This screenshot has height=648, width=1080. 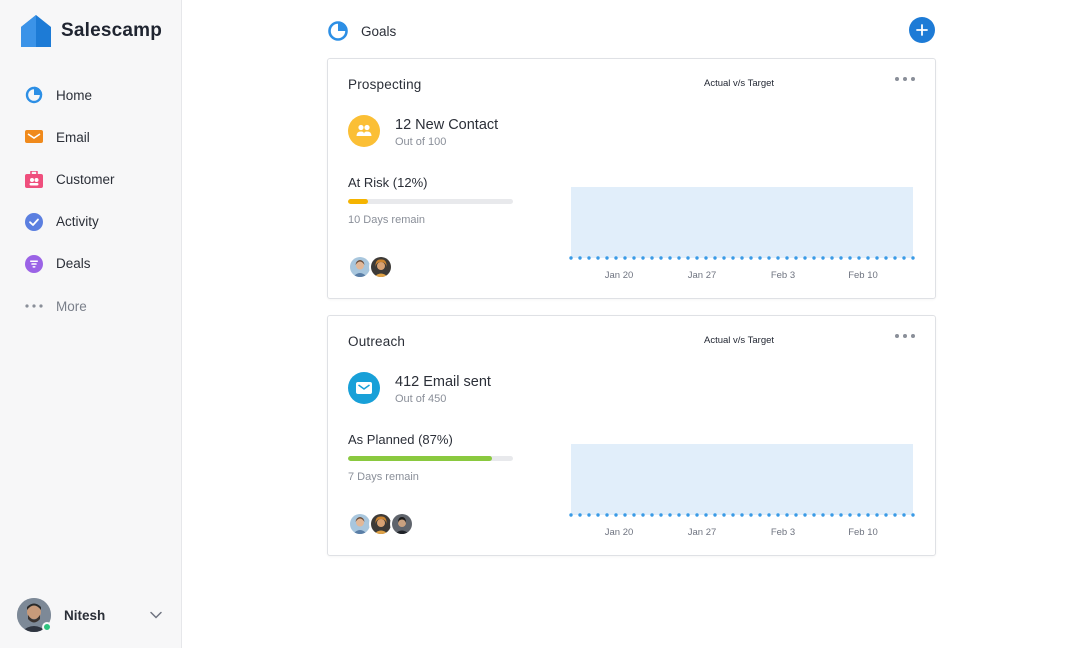 I want to click on sidebar-item-home: Home, so click(x=91, y=95).